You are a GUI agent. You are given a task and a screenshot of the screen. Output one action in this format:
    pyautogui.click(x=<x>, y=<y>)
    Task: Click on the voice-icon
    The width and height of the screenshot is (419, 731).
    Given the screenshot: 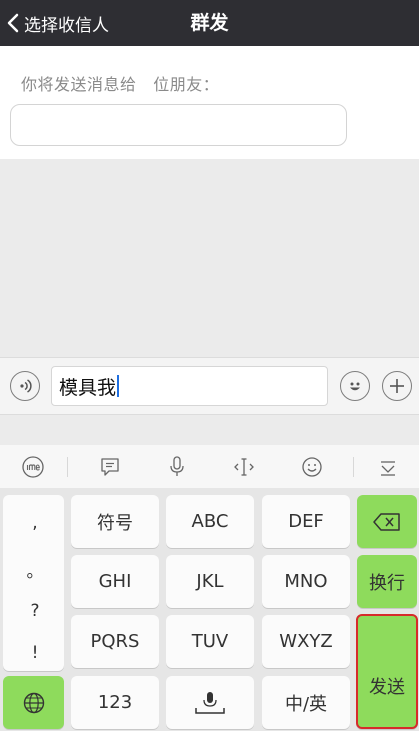 What is the action you would take?
    pyautogui.click(x=26, y=386)
    